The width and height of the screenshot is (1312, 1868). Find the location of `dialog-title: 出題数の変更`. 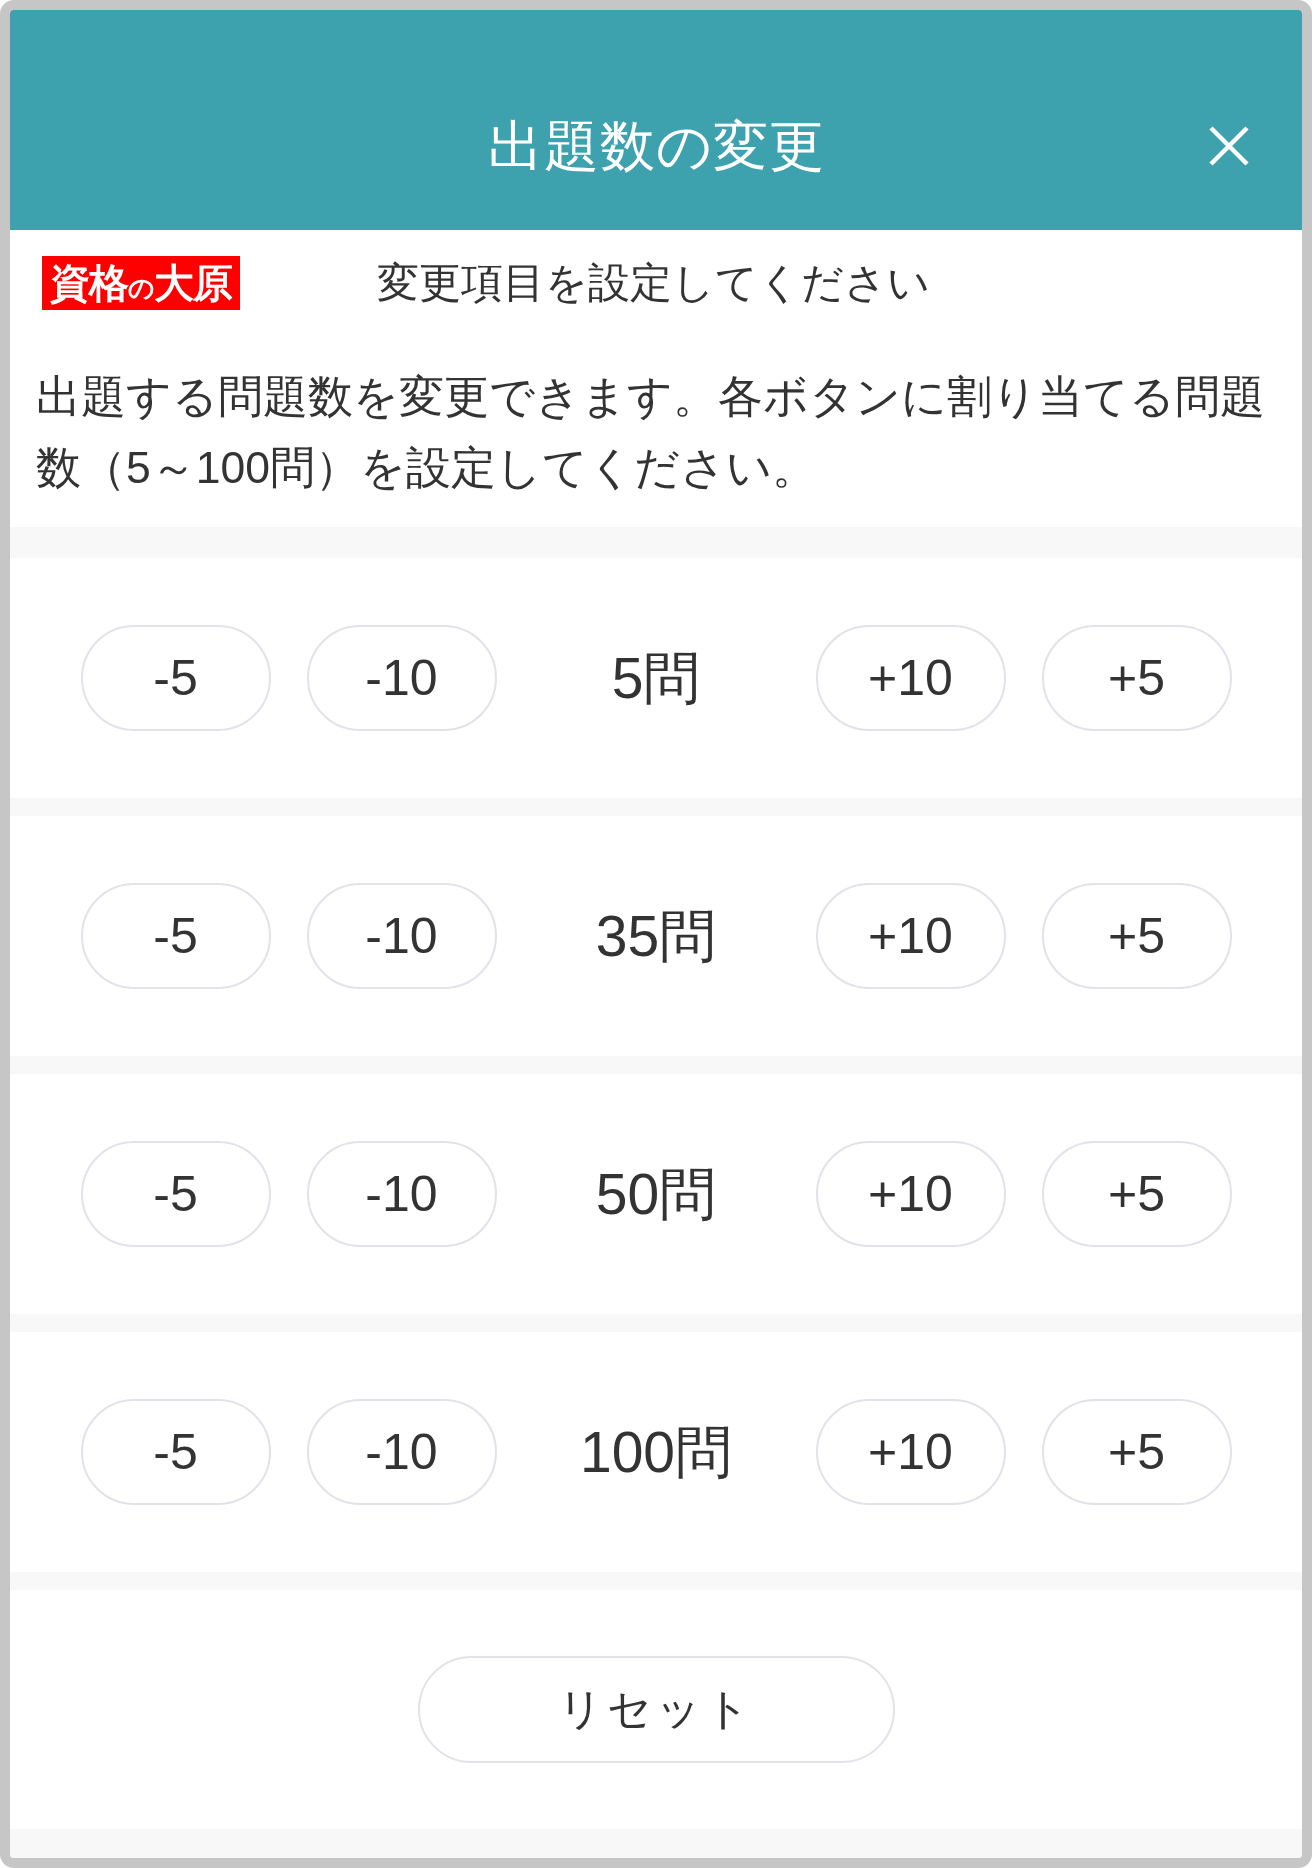

dialog-title: 出題数の変更 is located at coordinates (656, 146).